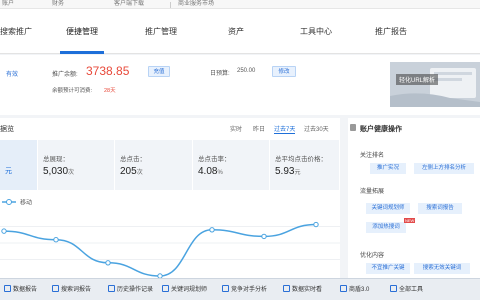  I want to click on promo-banner: 轻化URL解析, so click(435, 84).